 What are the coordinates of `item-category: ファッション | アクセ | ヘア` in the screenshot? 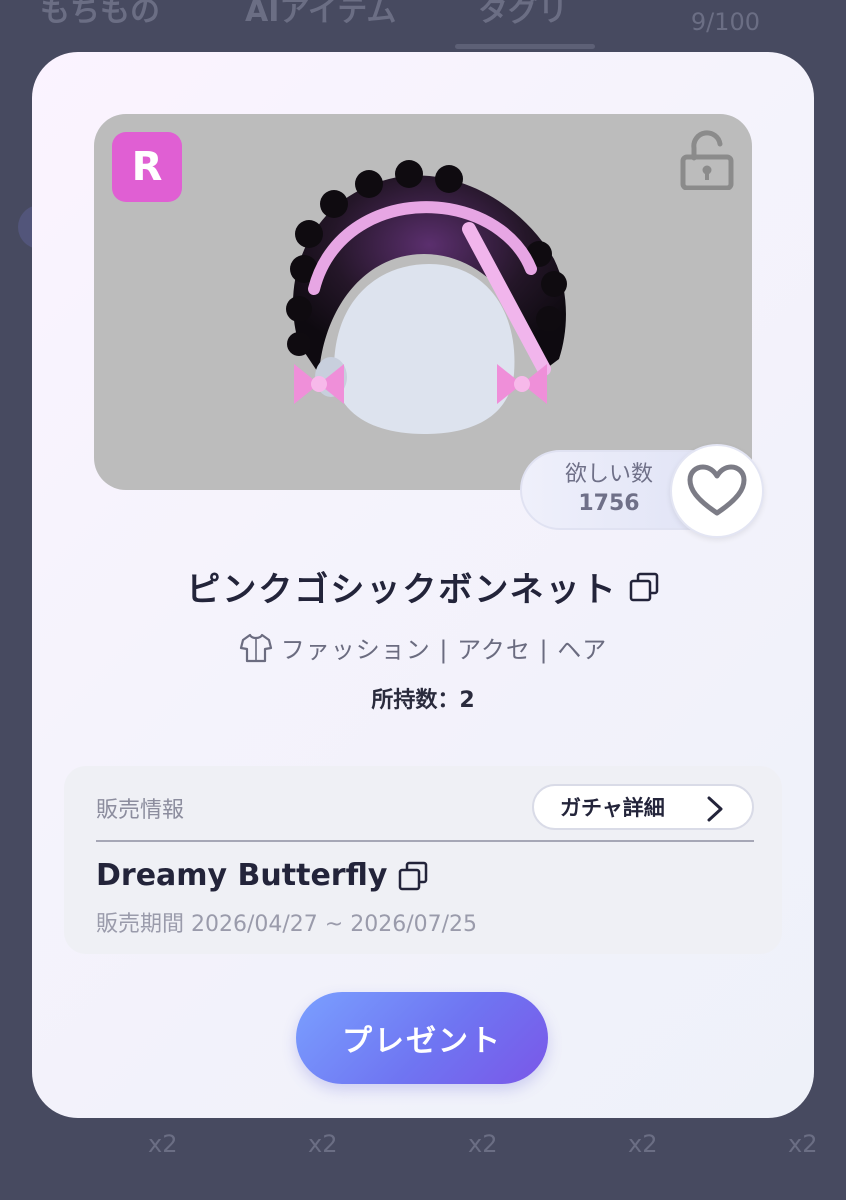 It's located at (444, 650).